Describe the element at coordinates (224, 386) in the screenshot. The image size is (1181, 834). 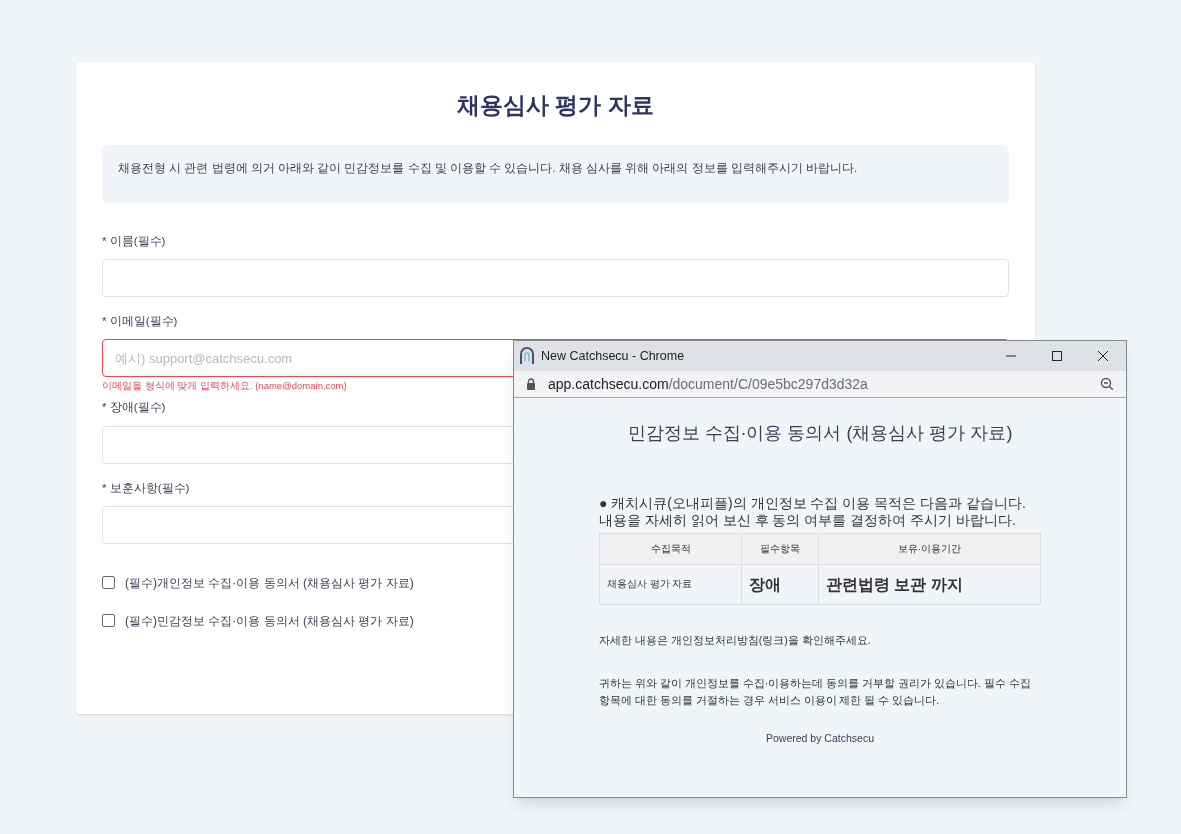
I see `error-message: 이메일을 형식에 맞게 입력하세요. (name@domain.com)` at that location.